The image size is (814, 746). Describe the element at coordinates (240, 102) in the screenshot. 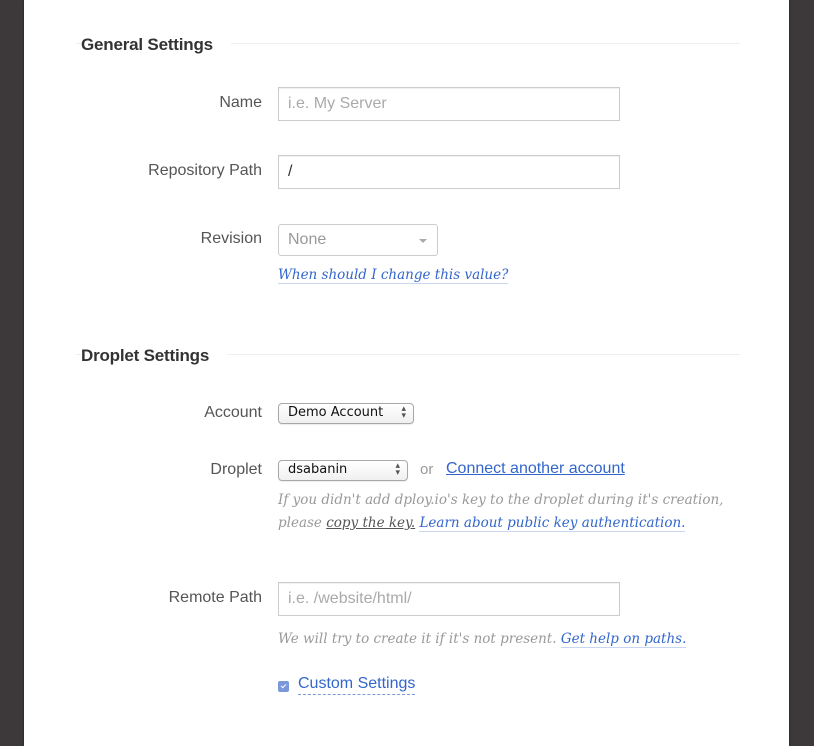

I see `name-label: Name` at that location.